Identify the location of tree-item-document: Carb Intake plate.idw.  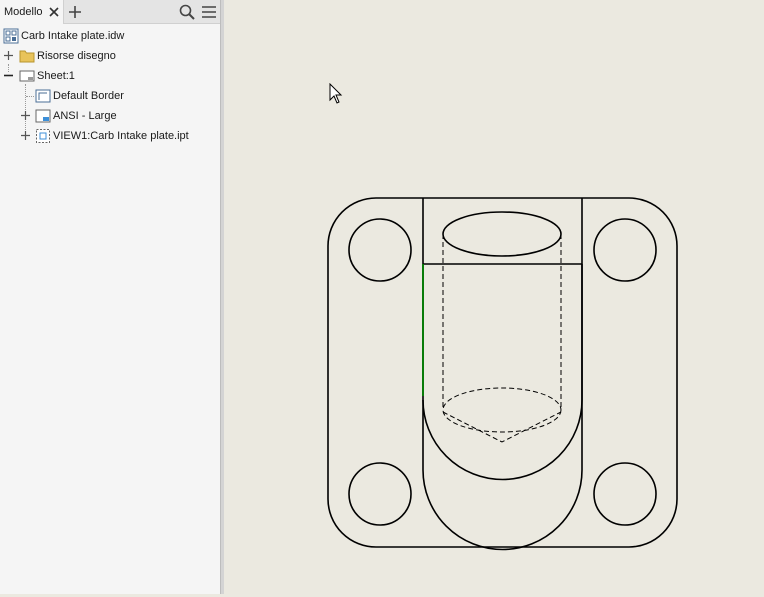
(110, 36).